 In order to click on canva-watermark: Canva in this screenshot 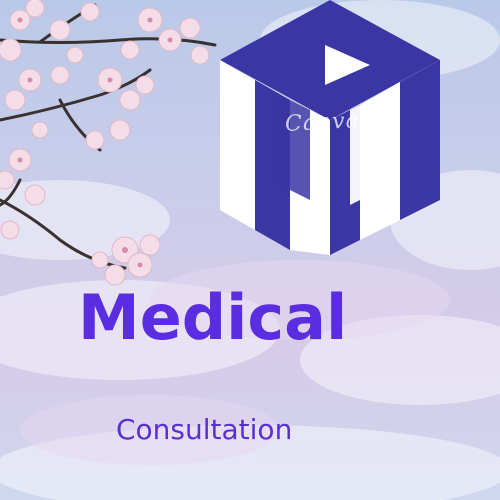, I will do `click(322, 122)`.